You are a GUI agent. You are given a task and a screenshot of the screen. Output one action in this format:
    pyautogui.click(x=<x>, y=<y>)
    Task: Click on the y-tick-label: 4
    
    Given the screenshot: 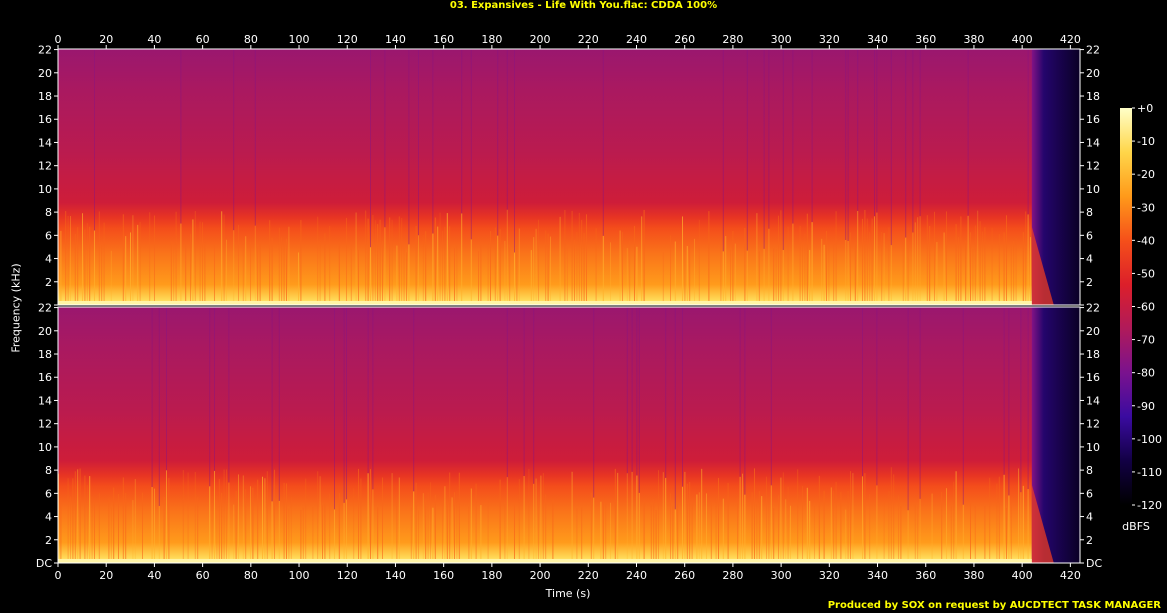 What is the action you would take?
    pyautogui.click(x=48, y=517)
    